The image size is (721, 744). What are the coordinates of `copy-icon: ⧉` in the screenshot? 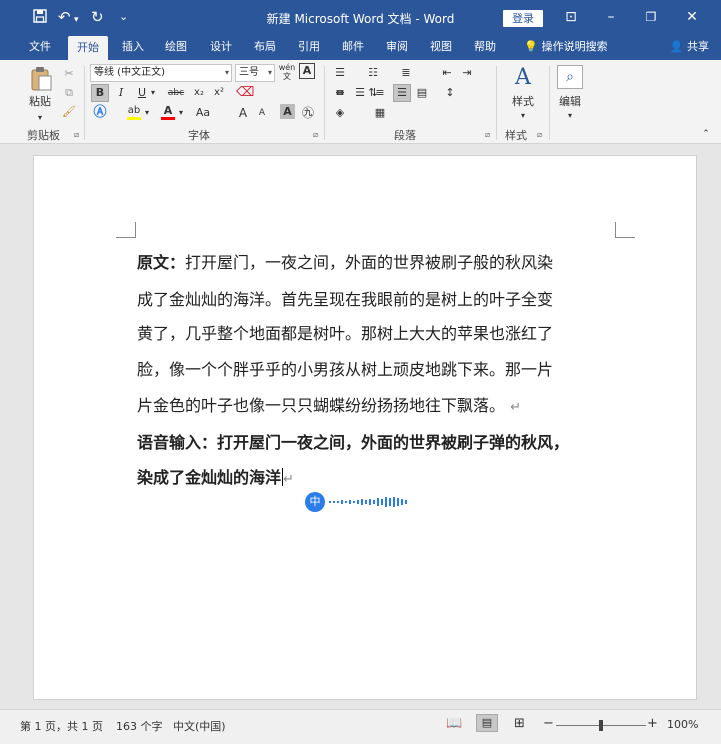 It's located at (69, 93).